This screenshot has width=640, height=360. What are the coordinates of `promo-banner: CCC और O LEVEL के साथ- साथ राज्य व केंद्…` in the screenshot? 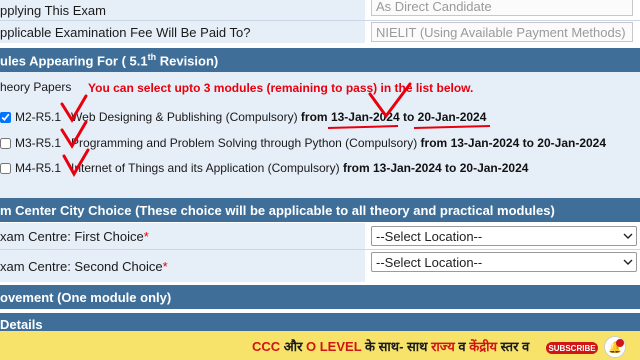 It's located at (320, 345).